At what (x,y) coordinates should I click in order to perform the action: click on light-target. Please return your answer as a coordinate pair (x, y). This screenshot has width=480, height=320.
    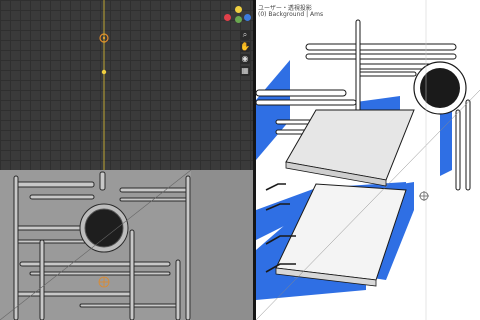
    Looking at the image, I should click on (104, 72).